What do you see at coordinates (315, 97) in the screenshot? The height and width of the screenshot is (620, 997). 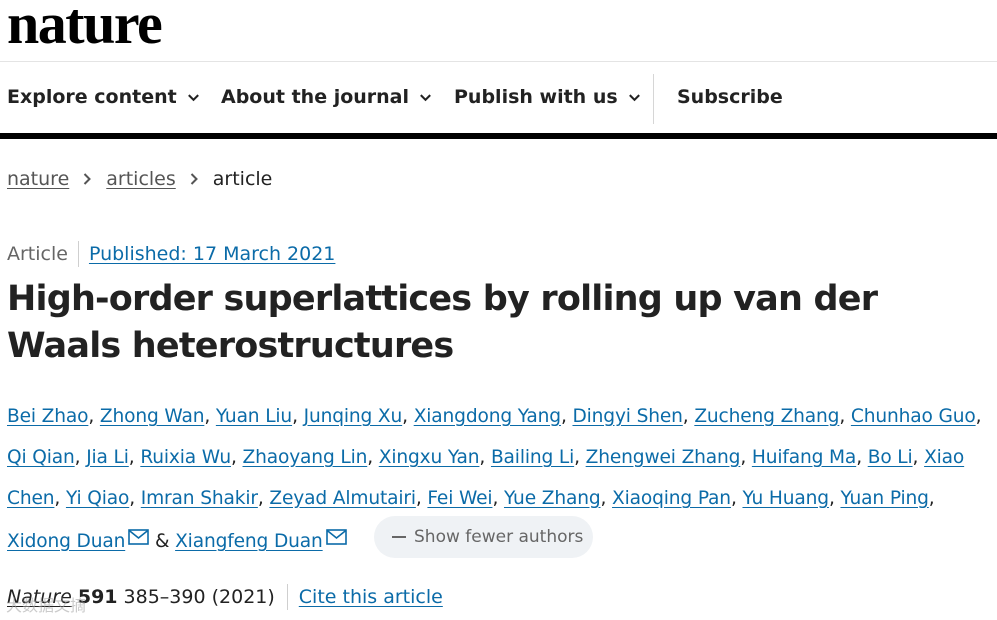 I see `nav-about-journal-label: About the journal` at bounding box center [315, 97].